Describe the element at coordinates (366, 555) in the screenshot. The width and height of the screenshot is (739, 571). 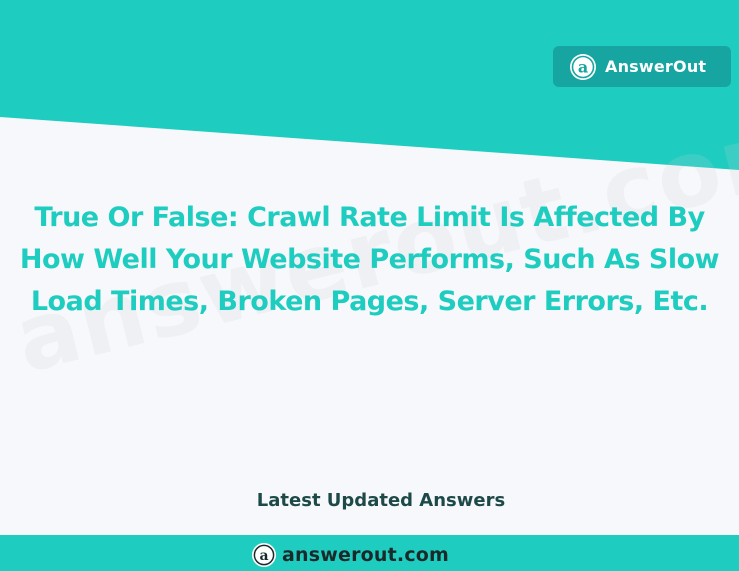
I see `footer-domain: answerout.com` at that location.